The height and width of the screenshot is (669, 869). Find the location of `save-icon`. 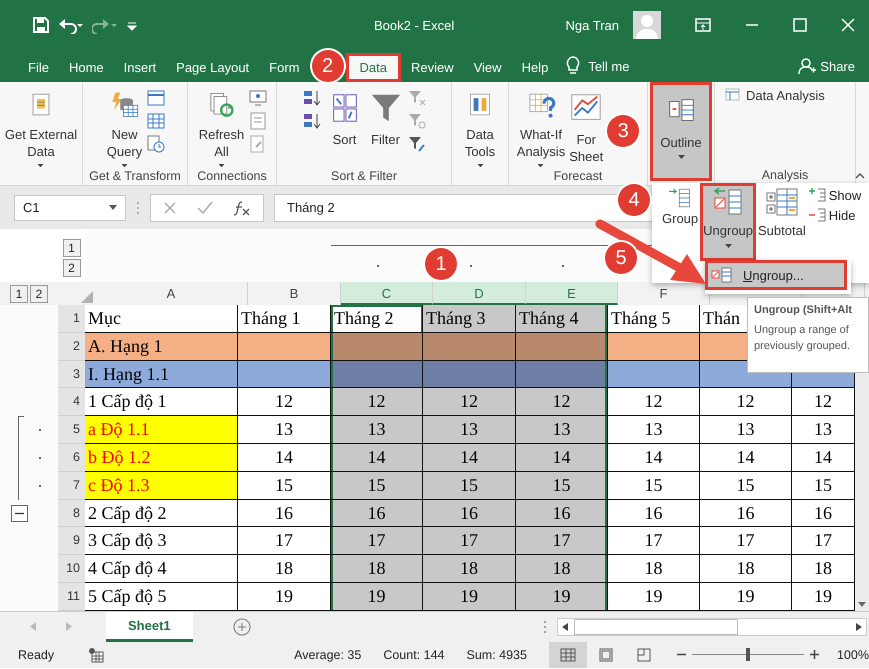

save-icon is located at coordinates (41, 25).